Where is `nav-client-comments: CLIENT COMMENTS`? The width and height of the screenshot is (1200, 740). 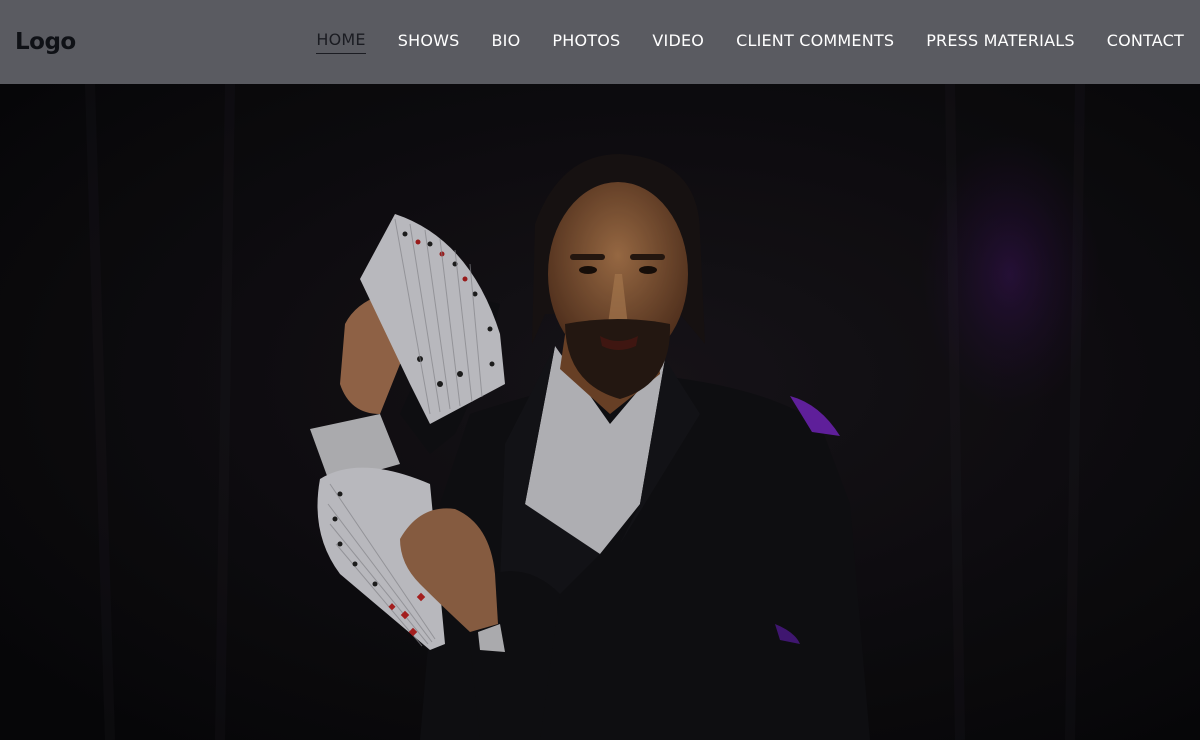 nav-client-comments: CLIENT COMMENTS is located at coordinates (815, 42).